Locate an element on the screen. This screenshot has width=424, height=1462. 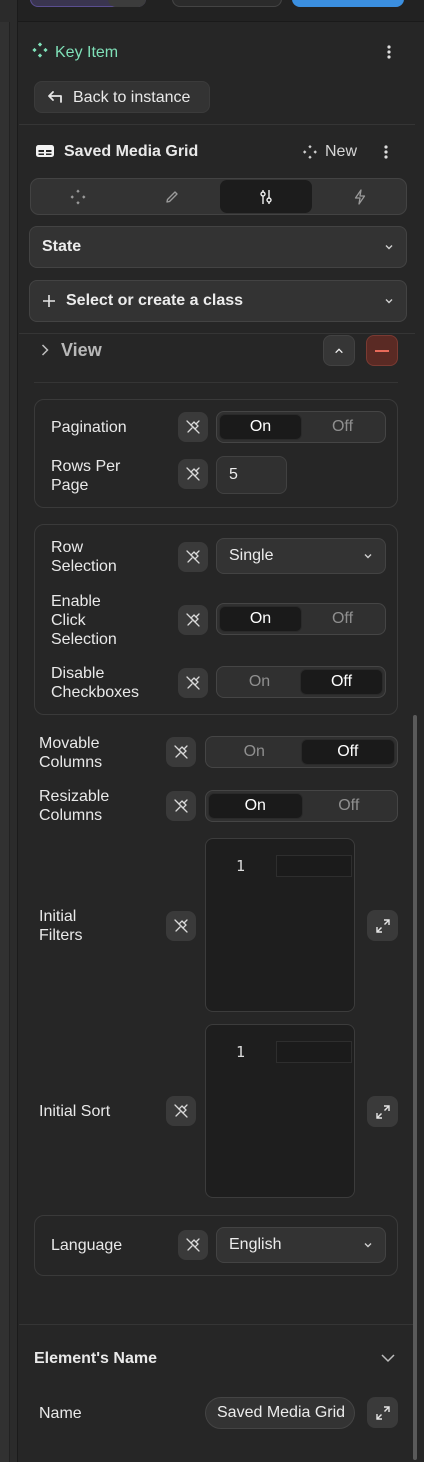
element-title: Saved Media Grid is located at coordinates (131, 151).